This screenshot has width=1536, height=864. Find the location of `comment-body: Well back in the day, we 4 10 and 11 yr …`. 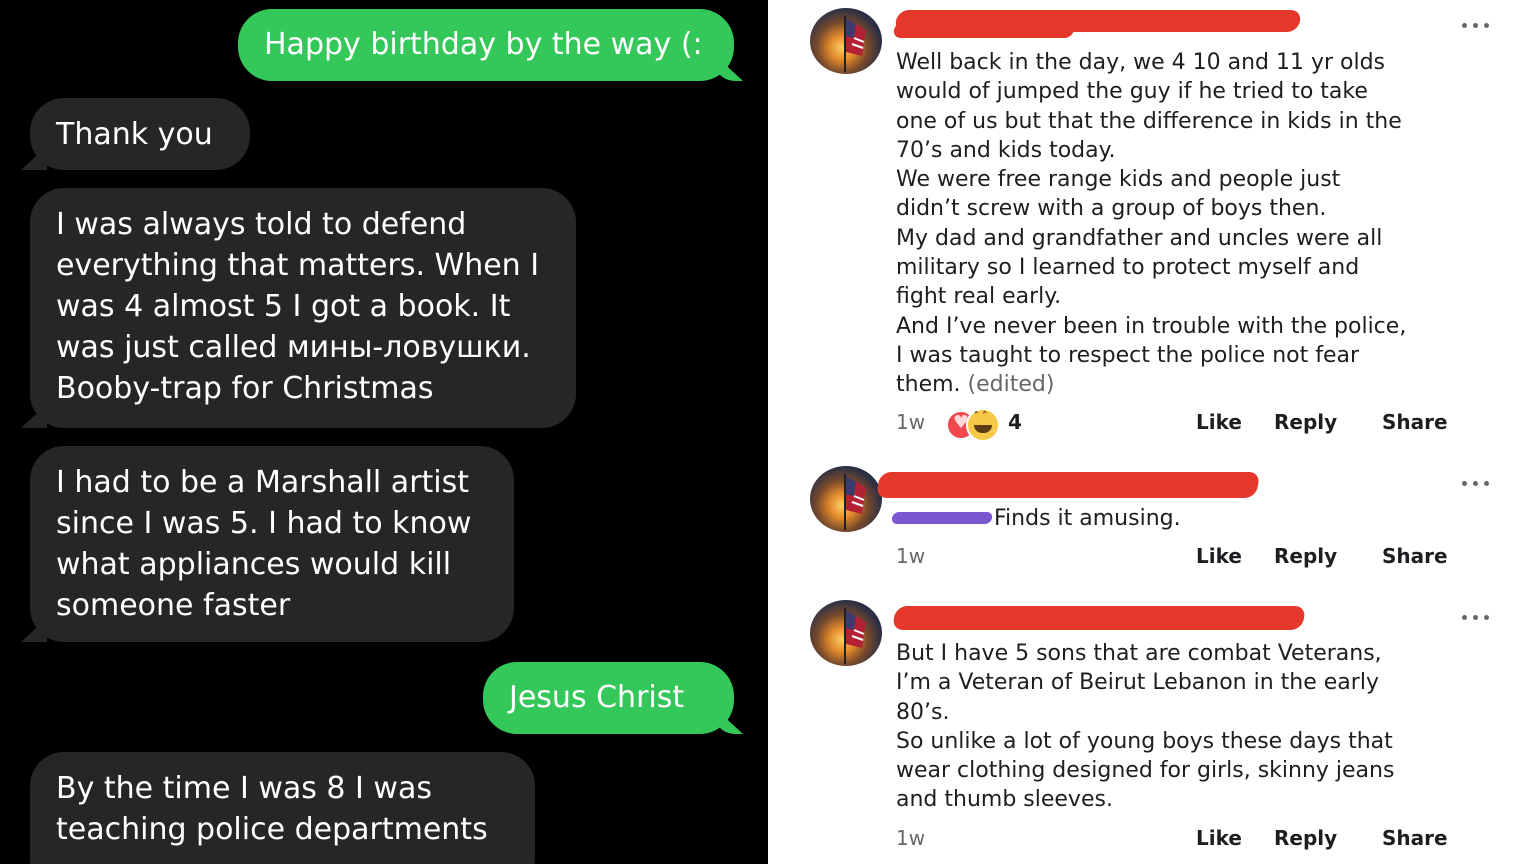

comment-body: Well back in the day, we 4 10 and 11 yr … is located at coordinates (1151, 224).